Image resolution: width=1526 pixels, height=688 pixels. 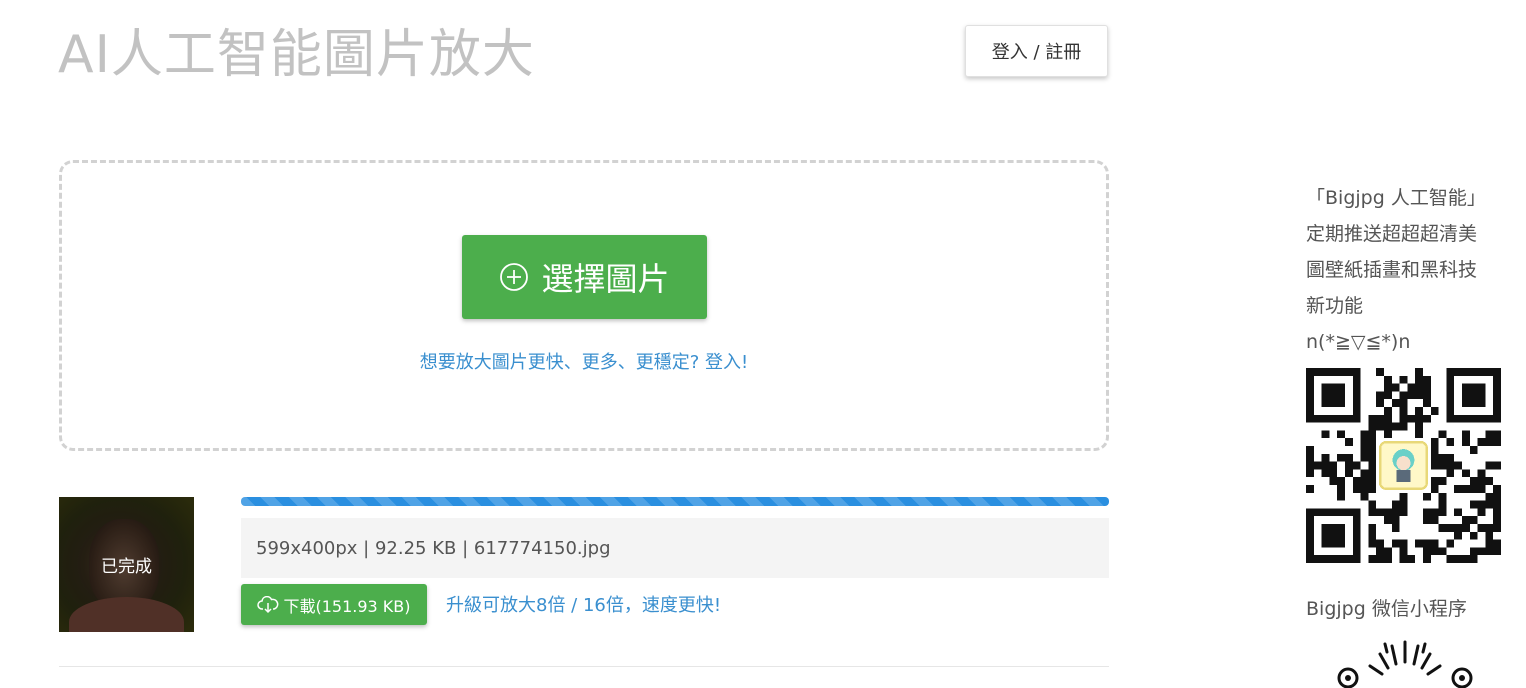 I want to click on qr-mascot-logo, so click(x=1403, y=465).